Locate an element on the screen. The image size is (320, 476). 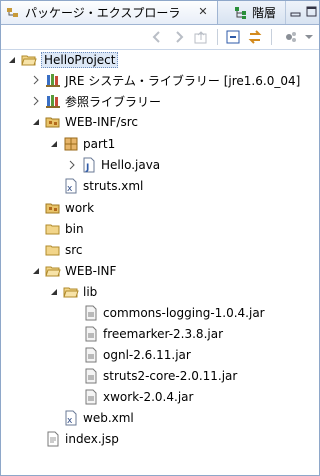
tree-item-src: src is located at coordinates (64, 250).